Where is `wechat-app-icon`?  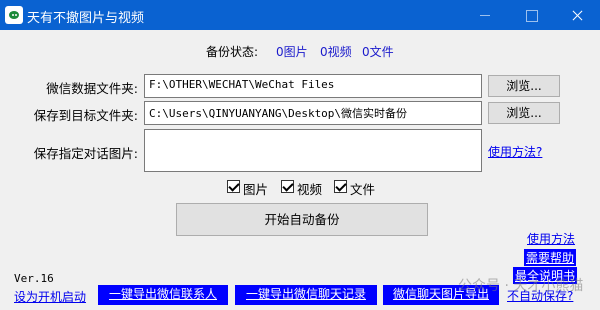
wechat-app-icon is located at coordinates (14, 15).